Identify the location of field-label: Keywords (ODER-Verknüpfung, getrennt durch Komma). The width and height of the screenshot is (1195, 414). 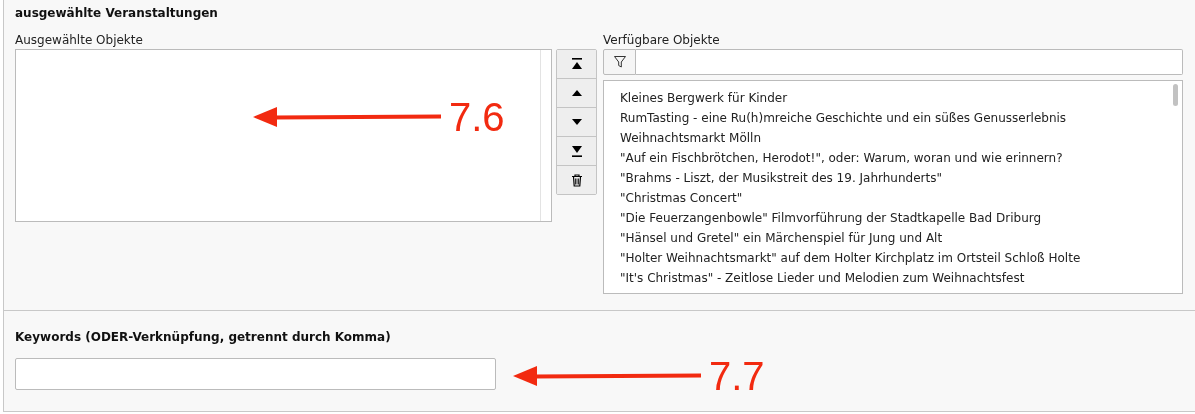
(203, 337).